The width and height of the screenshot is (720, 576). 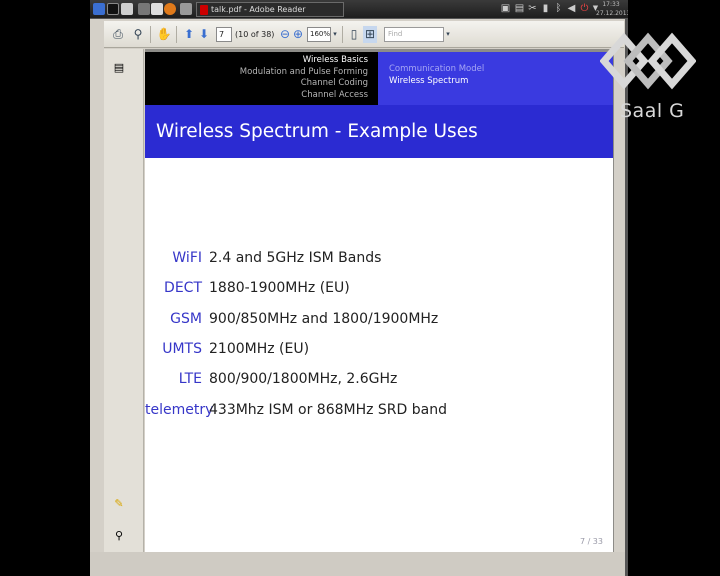 I want to click on page-number-input: 7, so click(x=224, y=34).